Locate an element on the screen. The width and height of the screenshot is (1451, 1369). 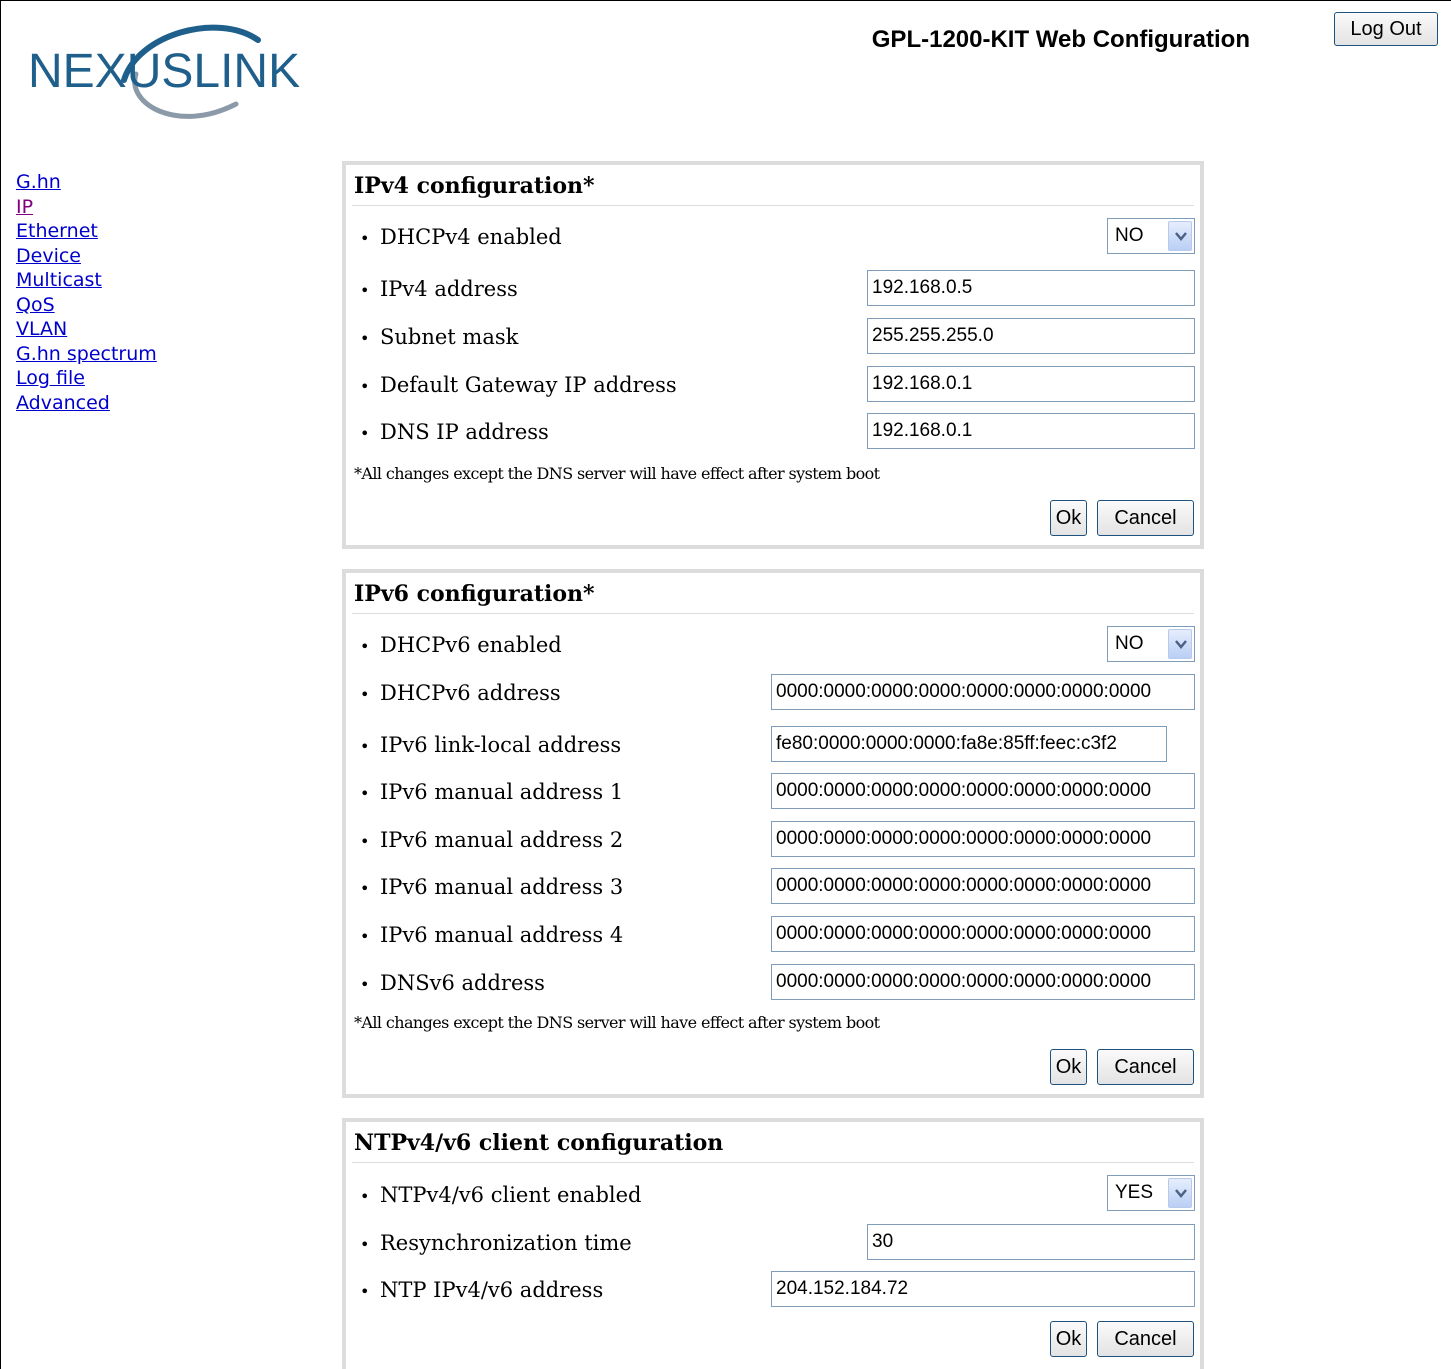
ipv4-panel-title: IPv4 configuration* is located at coordinates (474, 186).